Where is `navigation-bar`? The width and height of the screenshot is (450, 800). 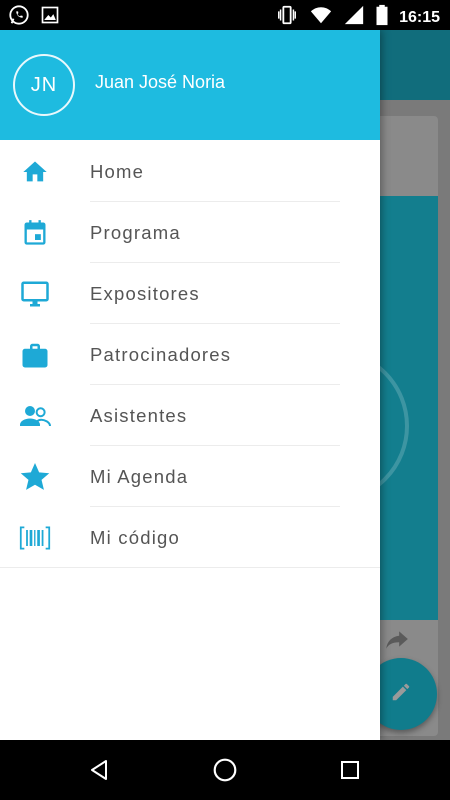
navigation-bar is located at coordinates (225, 770).